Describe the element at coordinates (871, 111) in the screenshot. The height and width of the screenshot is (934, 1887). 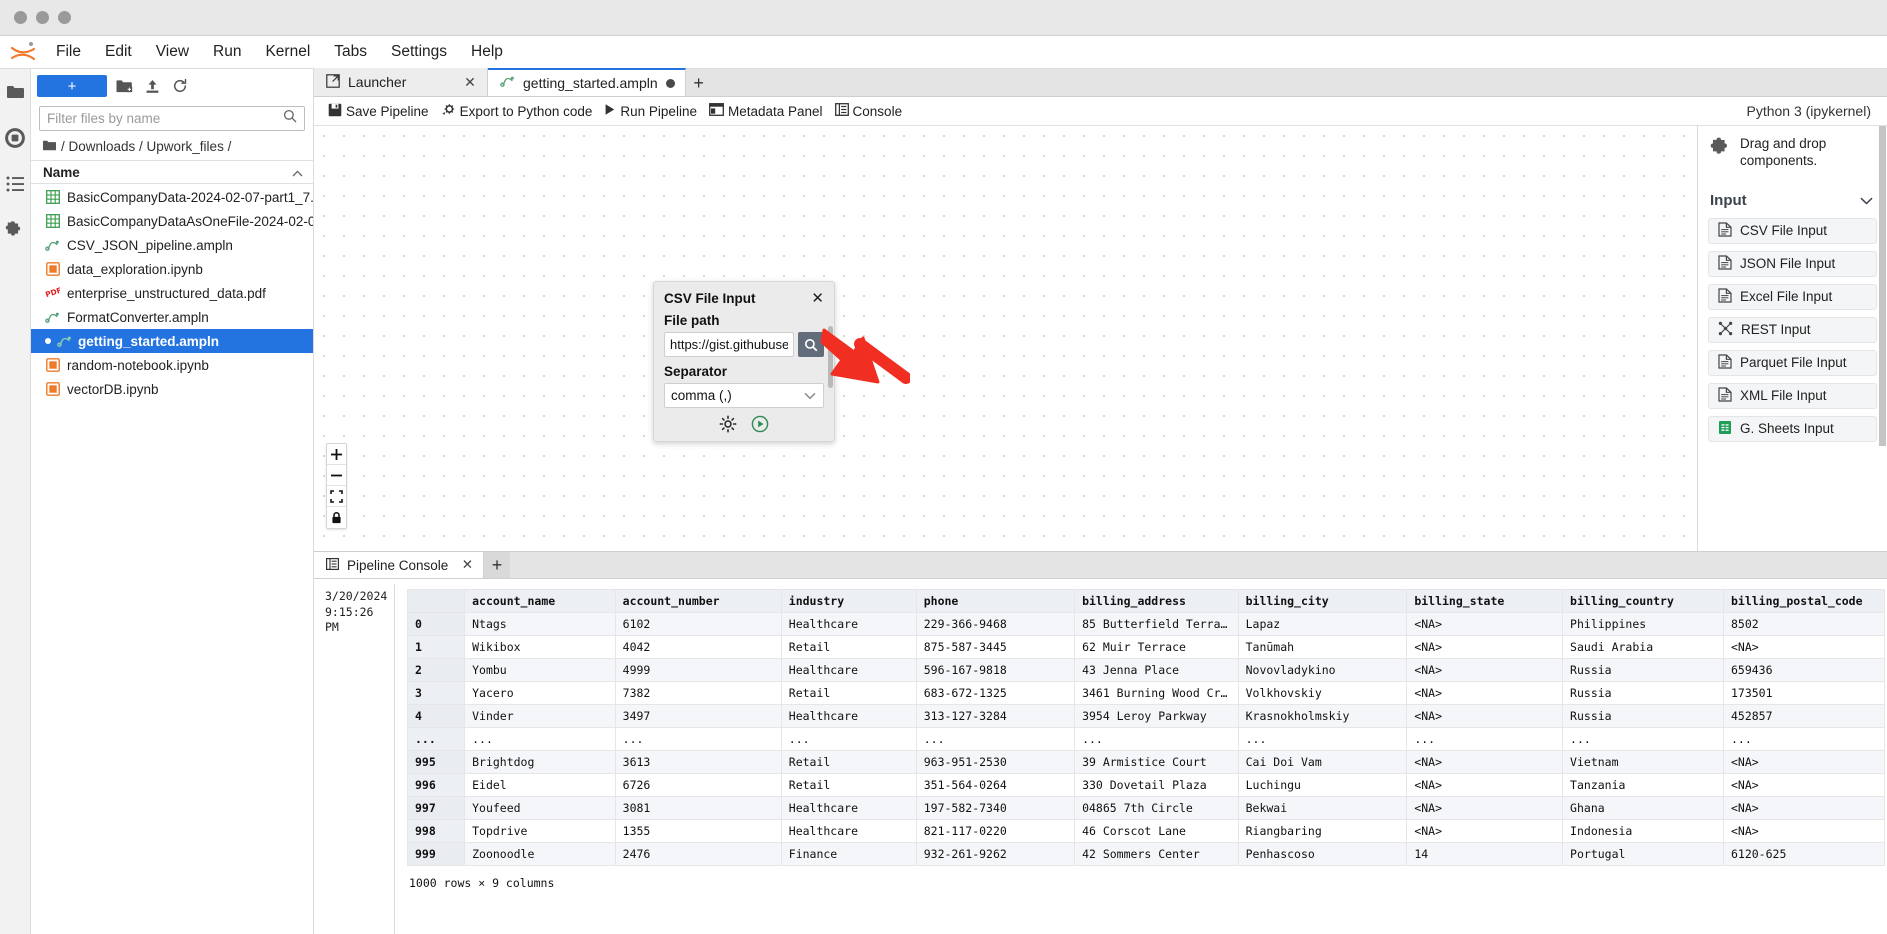
I see `console-button: Console` at that location.